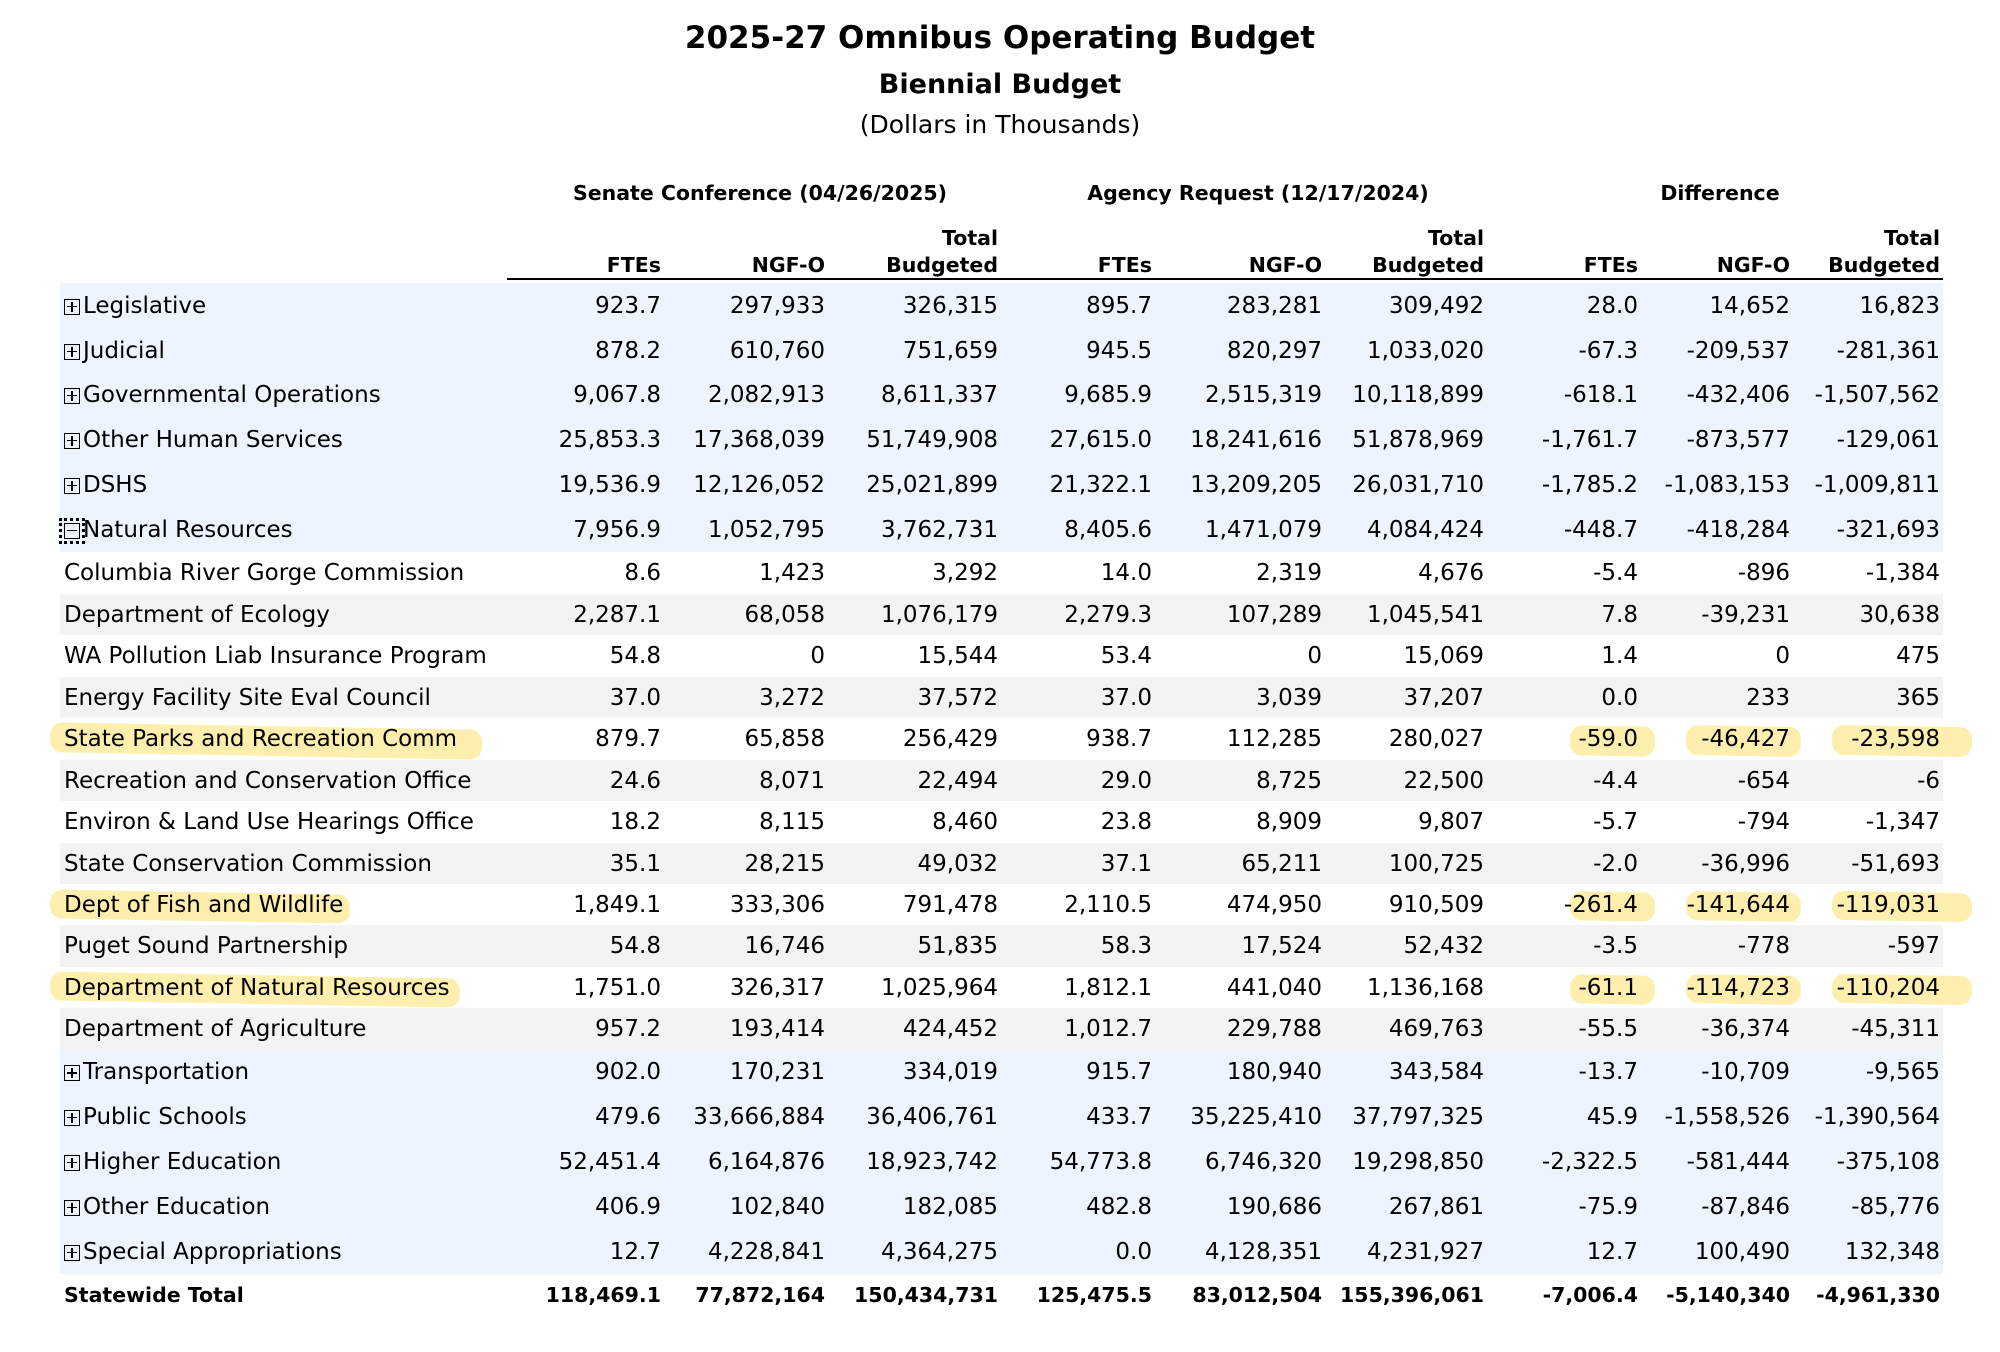 Image resolution: width=2000 pixels, height=1352 pixels. What do you see at coordinates (1895, 1206) in the screenshot?
I see `cell-diff-total-budgeted: -85,776` at bounding box center [1895, 1206].